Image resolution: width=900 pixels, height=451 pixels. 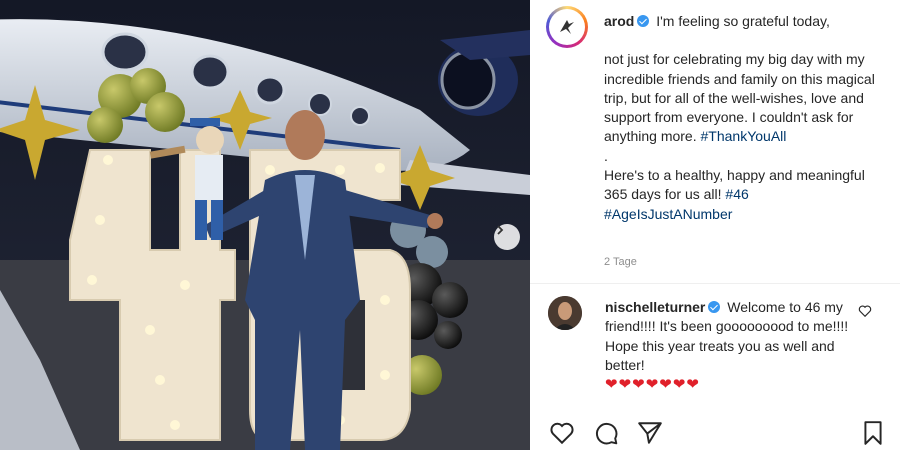 I want to click on hashtag-46: #46, so click(x=736, y=194).